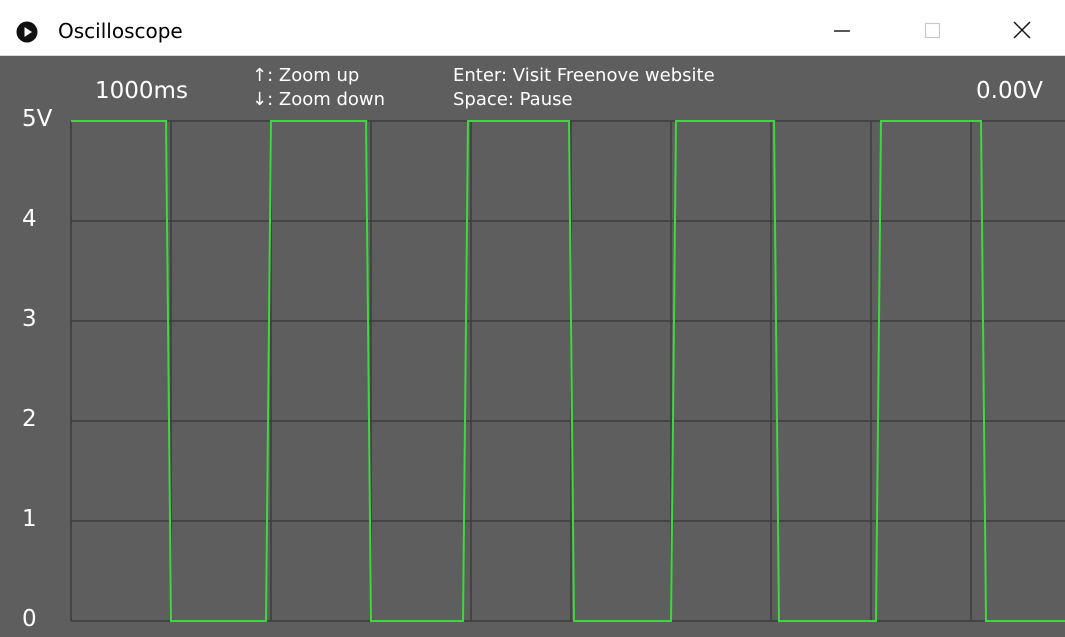 The width and height of the screenshot is (1065, 637). Describe the element at coordinates (141, 91) in the screenshot. I see `timebase-readout: 1000ms` at that location.